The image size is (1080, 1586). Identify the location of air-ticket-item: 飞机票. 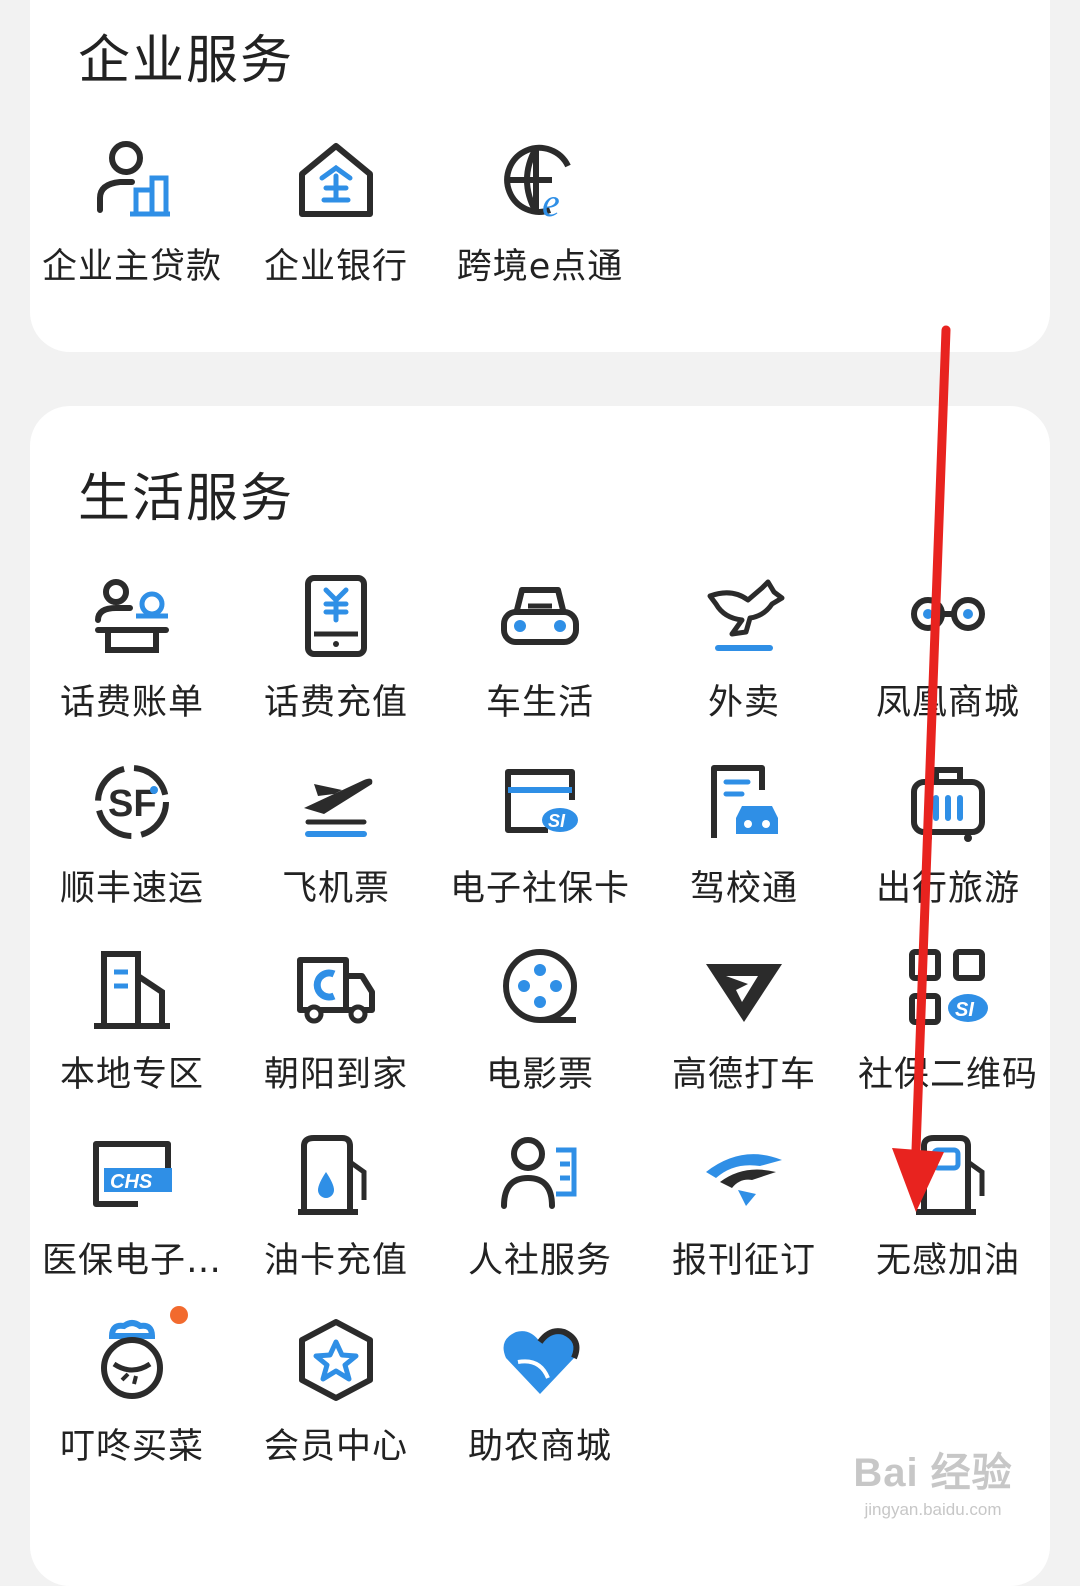
(336, 850).